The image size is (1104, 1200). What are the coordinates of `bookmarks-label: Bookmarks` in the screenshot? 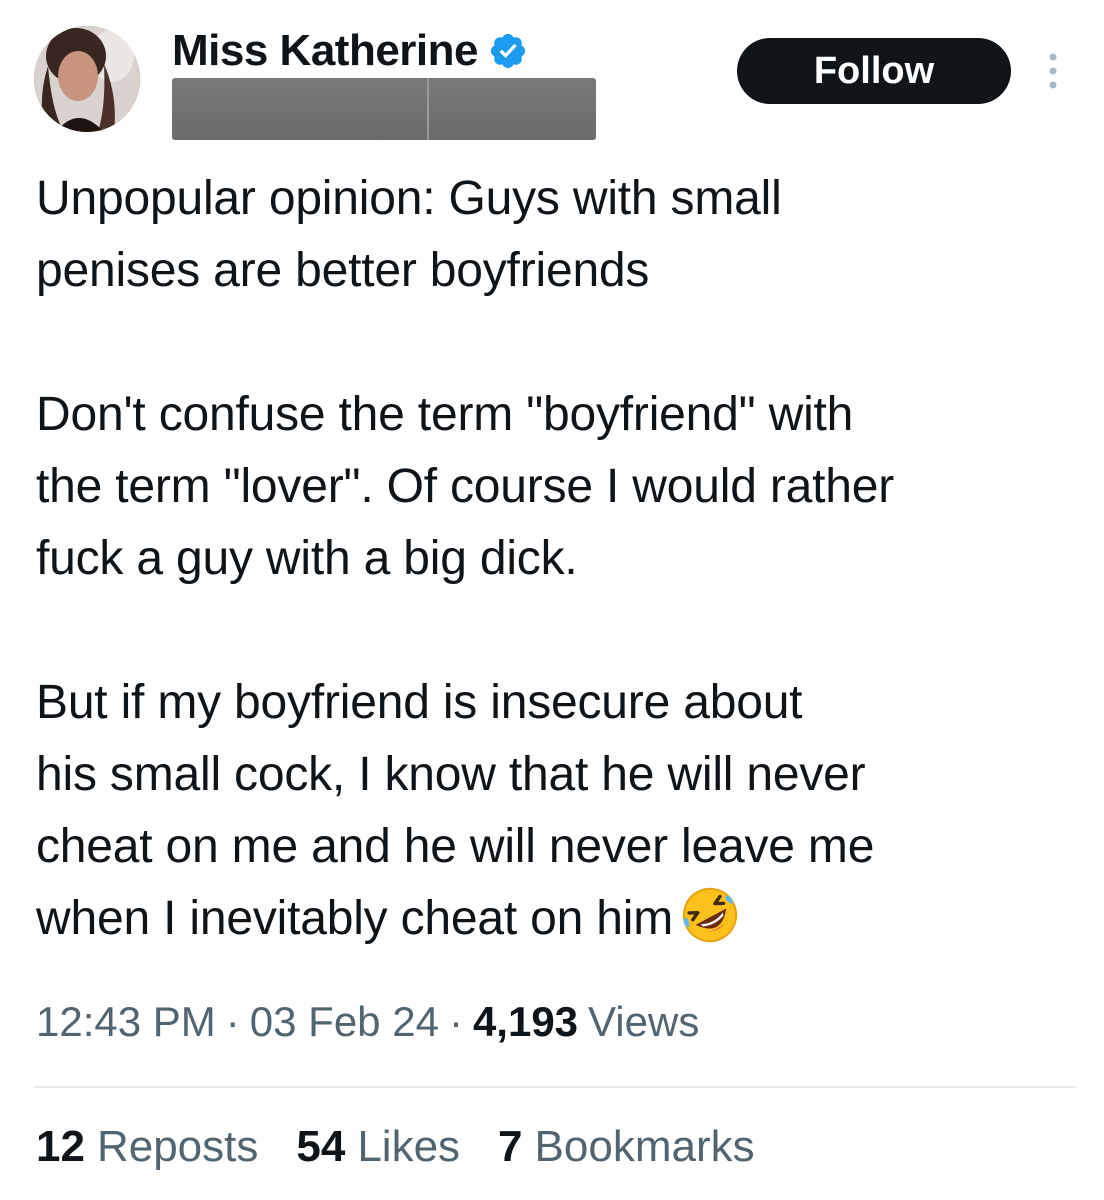 It's located at (644, 1146).